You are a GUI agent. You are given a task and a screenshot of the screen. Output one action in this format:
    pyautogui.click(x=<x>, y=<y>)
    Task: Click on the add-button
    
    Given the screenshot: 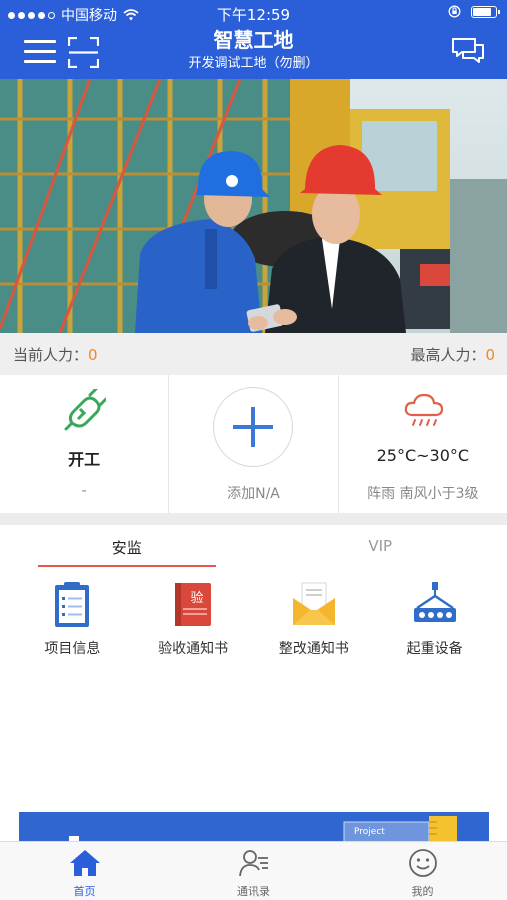 What is the action you would take?
    pyautogui.click(x=253, y=427)
    